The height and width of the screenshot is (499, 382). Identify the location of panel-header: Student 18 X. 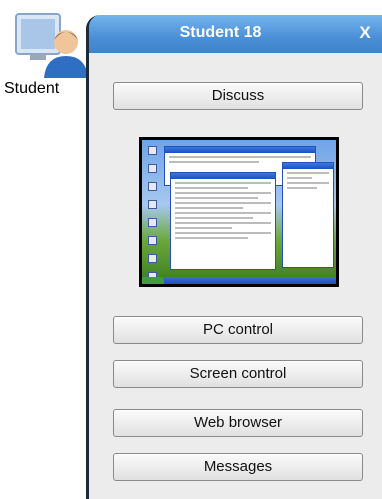
(235, 34).